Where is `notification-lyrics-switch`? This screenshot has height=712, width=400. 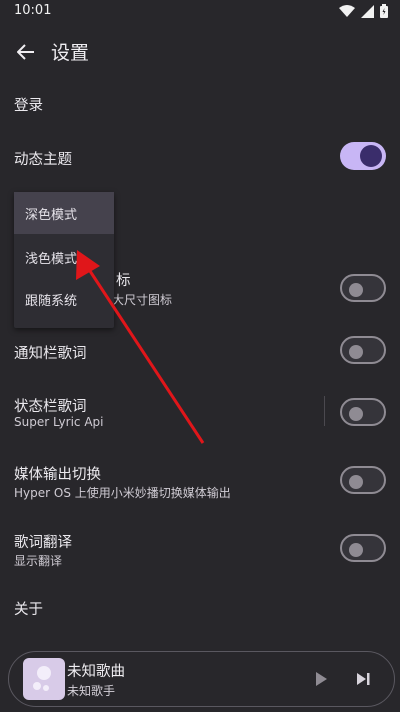 notification-lyrics-switch is located at coordinates (363, 350).